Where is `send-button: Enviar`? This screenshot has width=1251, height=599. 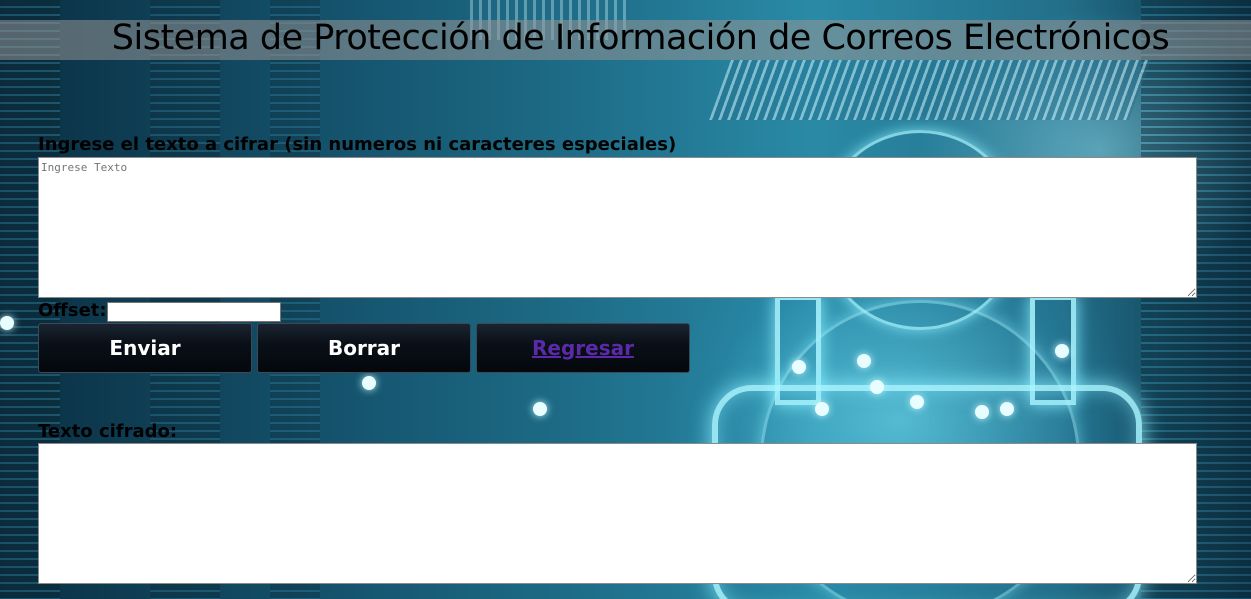
send-button: Enviar is located at coordinates (145, 348).